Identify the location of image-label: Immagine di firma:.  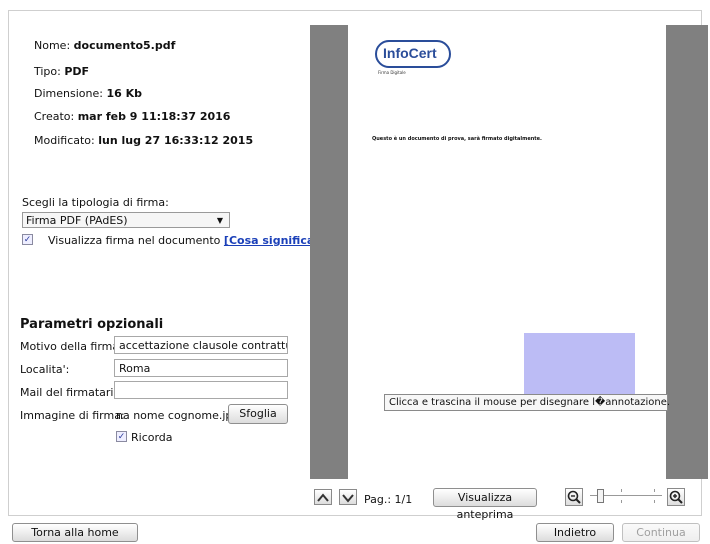
(72, 415).